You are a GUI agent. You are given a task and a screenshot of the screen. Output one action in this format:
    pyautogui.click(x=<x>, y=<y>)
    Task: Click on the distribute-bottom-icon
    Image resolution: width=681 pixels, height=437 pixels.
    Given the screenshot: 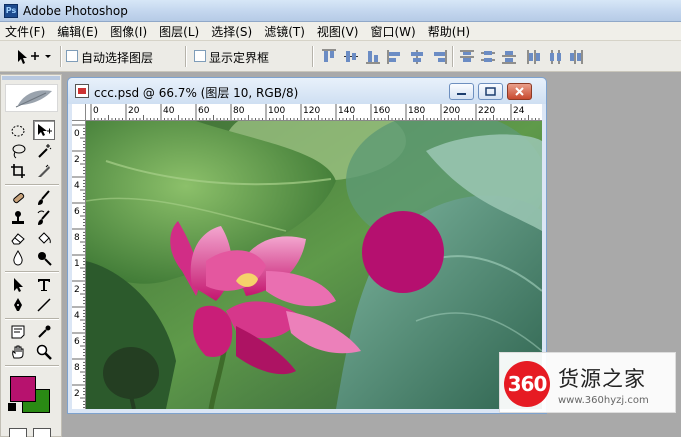 What is the action you would take?
    pyautogui.click(x=509, y=56)
    